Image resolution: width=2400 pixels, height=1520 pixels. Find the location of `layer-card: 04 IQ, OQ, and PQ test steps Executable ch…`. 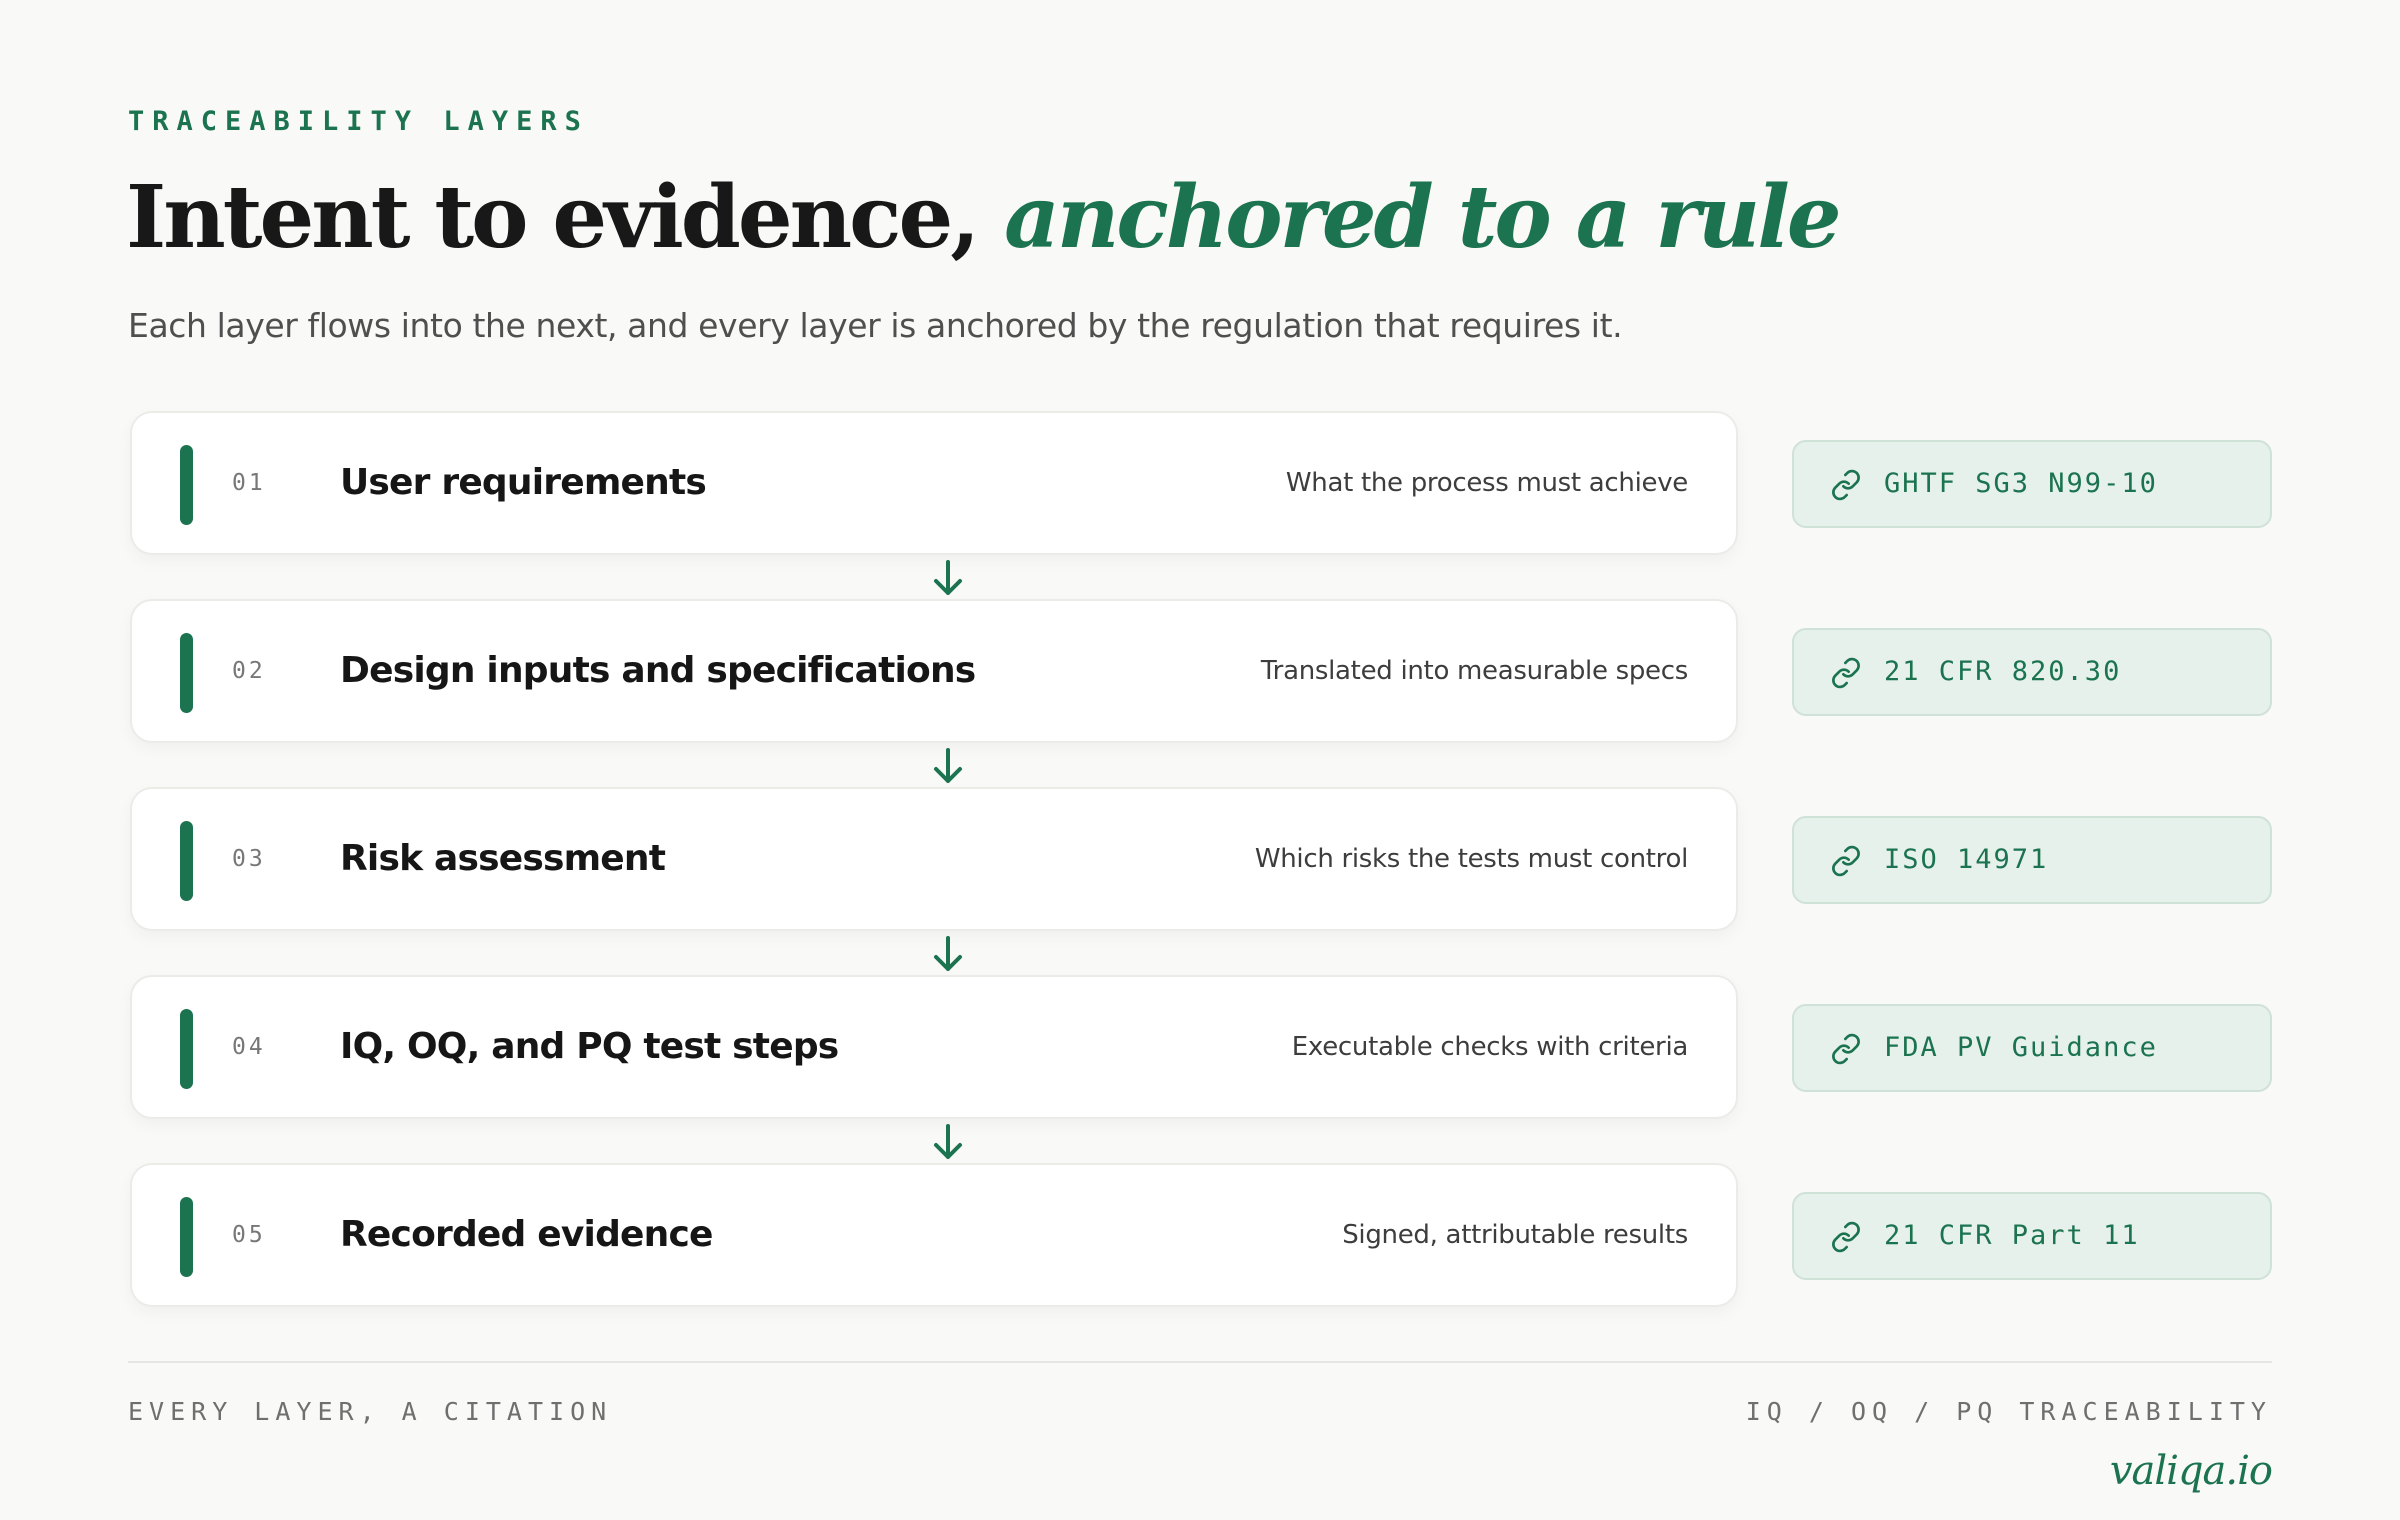

layer-card: 04 IQ, OQ, and PQ test steps Executable ch… is located at coordinates (934, 1047).